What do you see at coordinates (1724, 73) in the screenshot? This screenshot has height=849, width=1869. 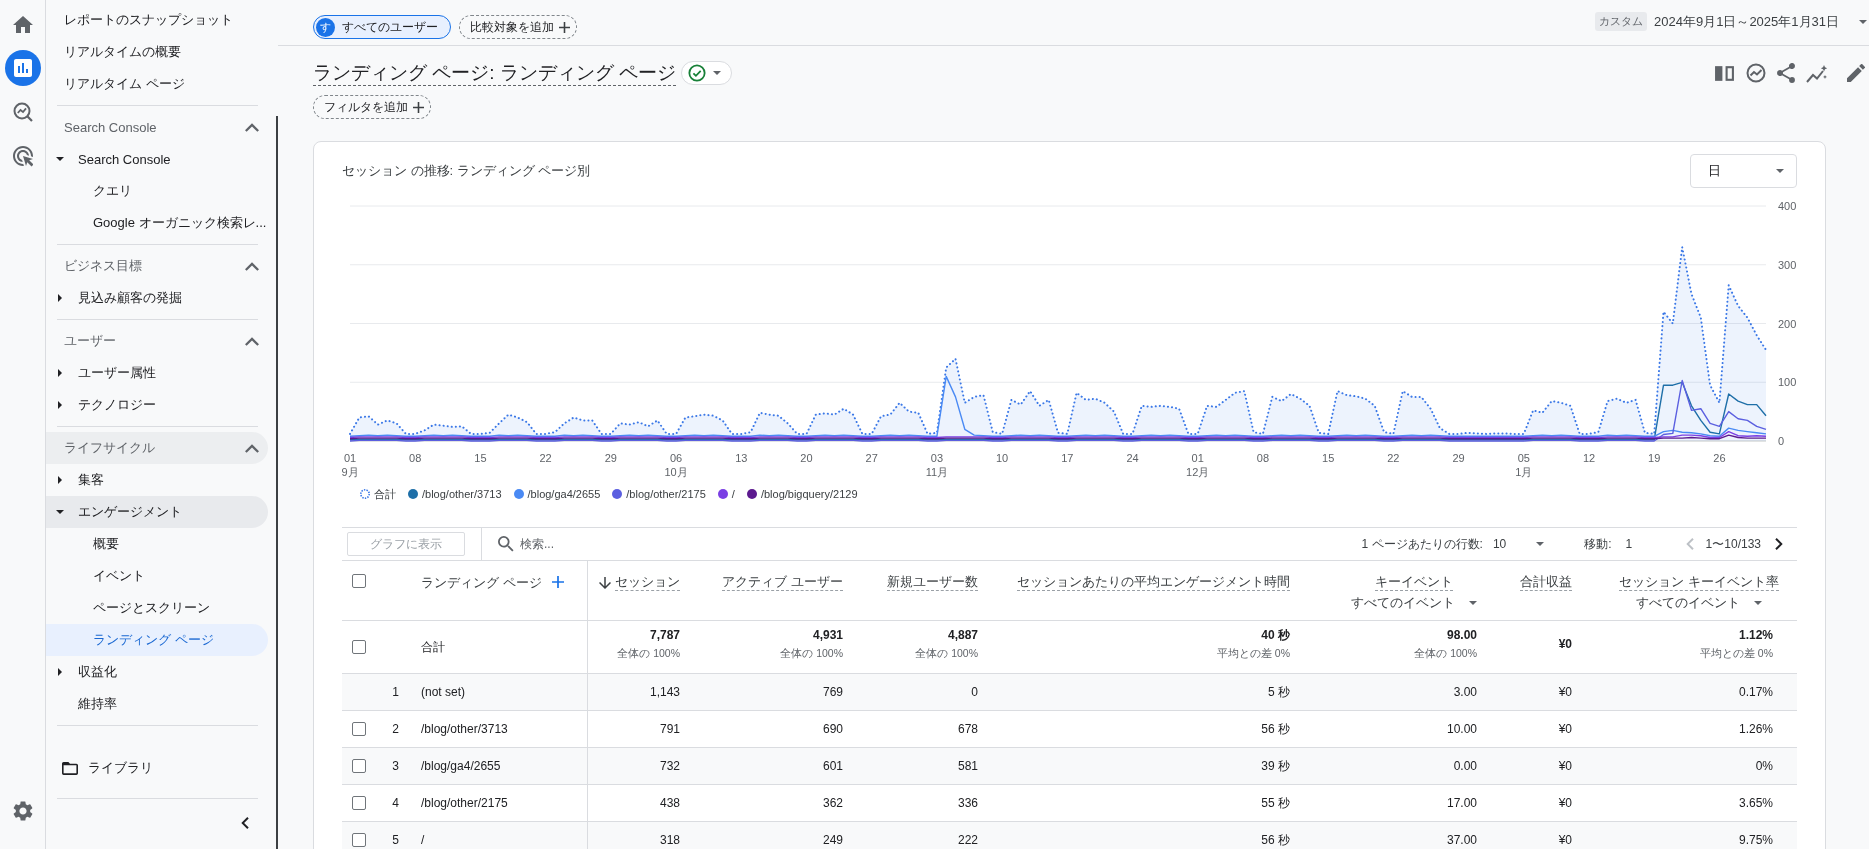 I see `columns-icon` at bounding box center [1724, 73].